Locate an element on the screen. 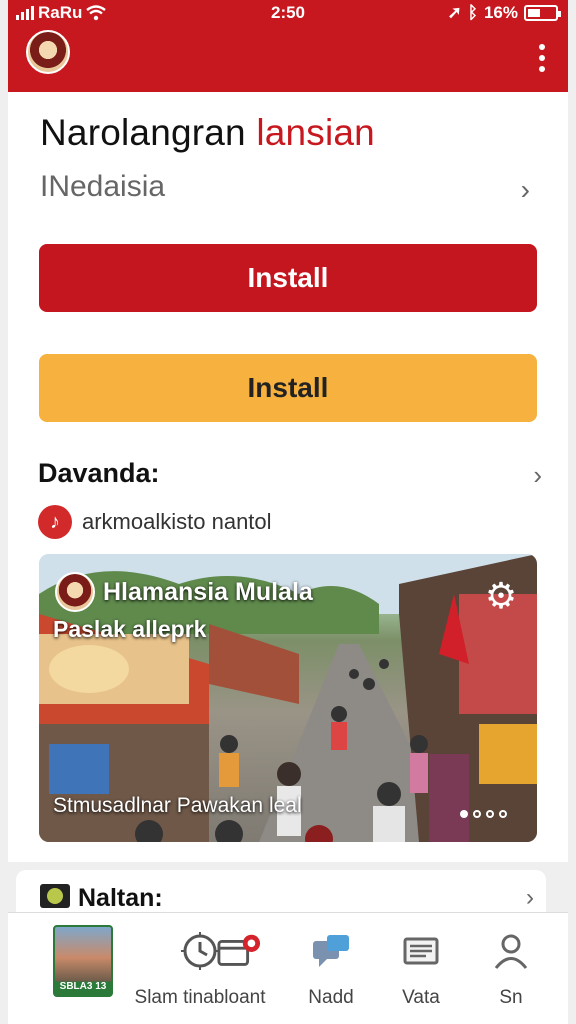 Image resolution: width=576 pixels, height=1024 pixels. status-bar: RaRu 2:50 ➚ ᛒ 16% is located at coordinates (288, 13).